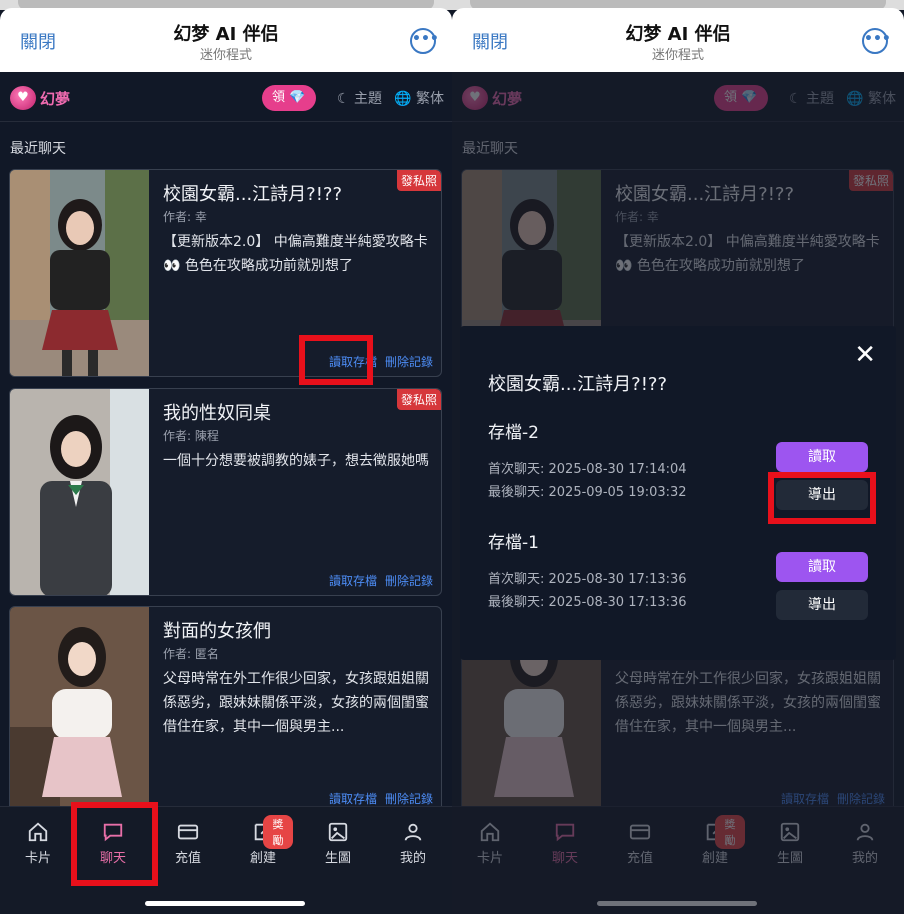 This screenshot has width=904, height=914. I want to click on first-chat-time: 首次聊天: 2025-08-30 17:14:04, so click(587, 469).